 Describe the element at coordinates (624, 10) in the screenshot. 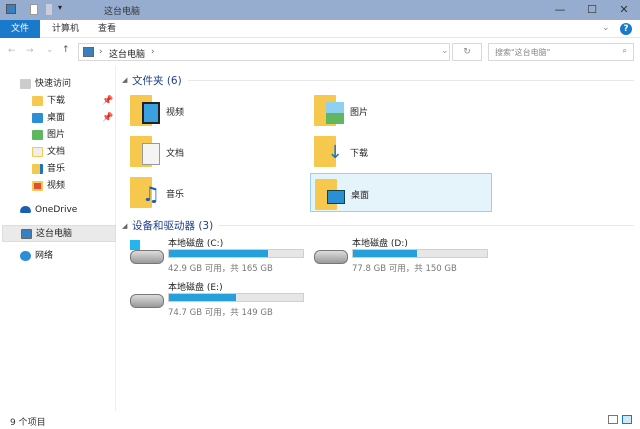

I see `close-button: ✕` at that location.